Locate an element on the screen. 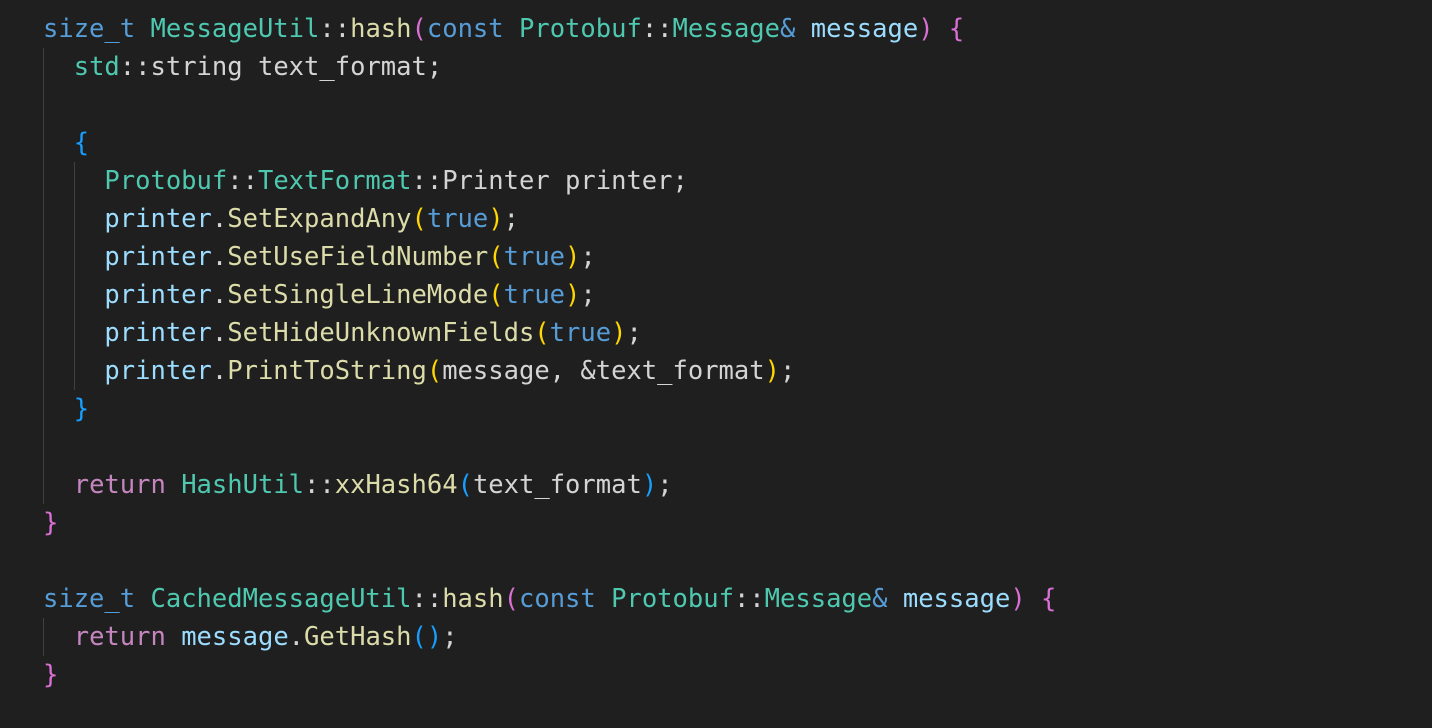 The width and height of the screenshot is (1432, 728). code-line: printer.SetSingleLineMode(true); is located at coordinates (716, 295).